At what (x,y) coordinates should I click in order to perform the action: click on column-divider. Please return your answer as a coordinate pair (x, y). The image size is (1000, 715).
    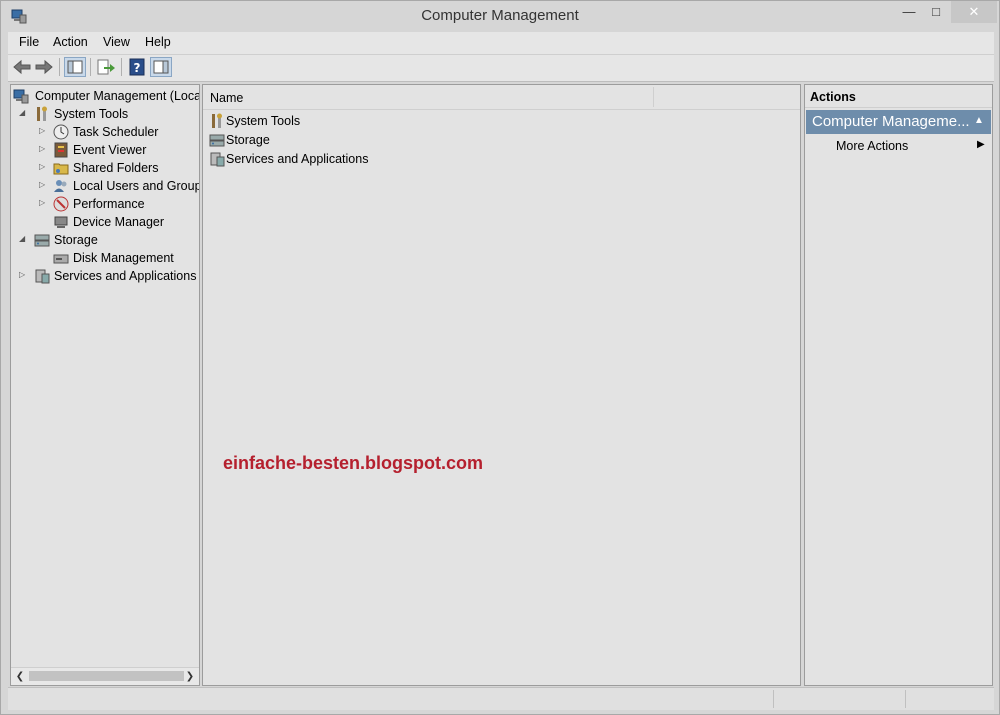
    Looking at the image, I should click on (653, 97).